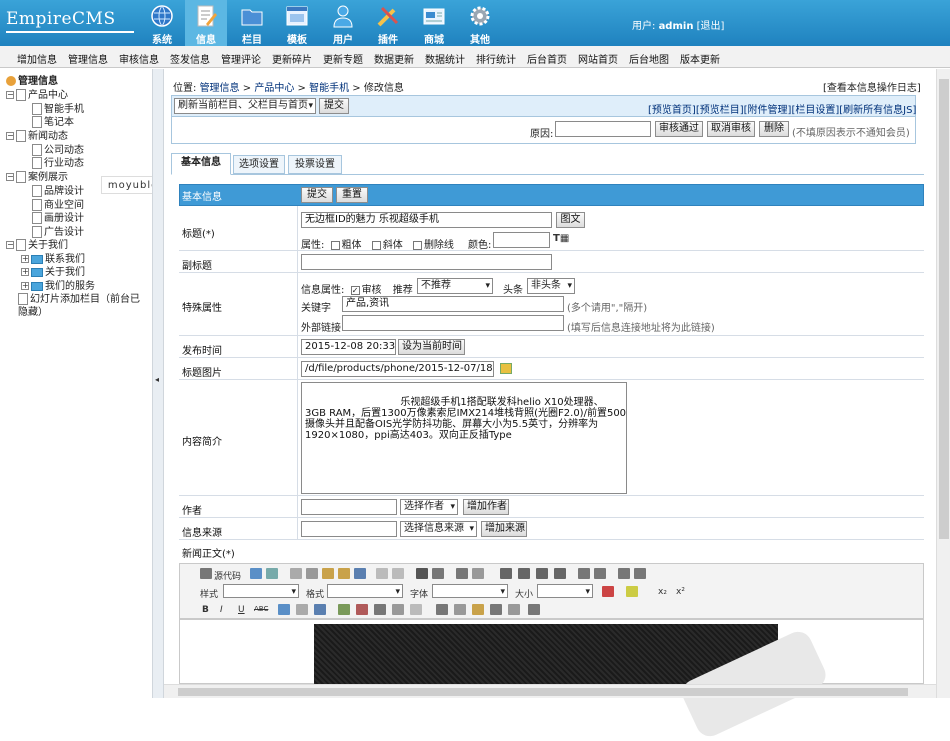 The height and width of the screenshot is (741, 950). I want to click on align-left-icon, so click(506, 573).